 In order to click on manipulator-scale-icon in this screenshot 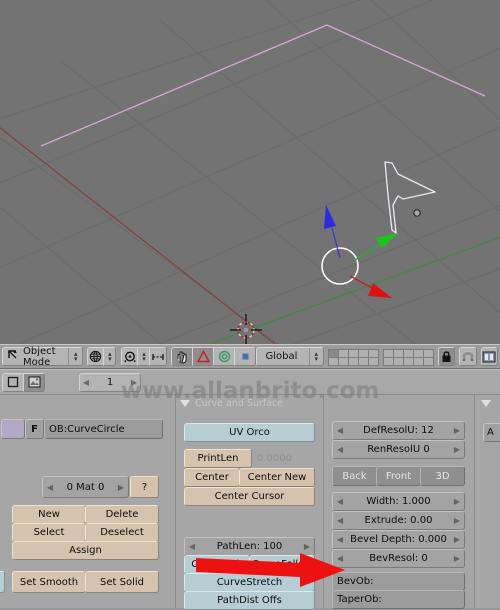, I will do `click(224, 356)`.